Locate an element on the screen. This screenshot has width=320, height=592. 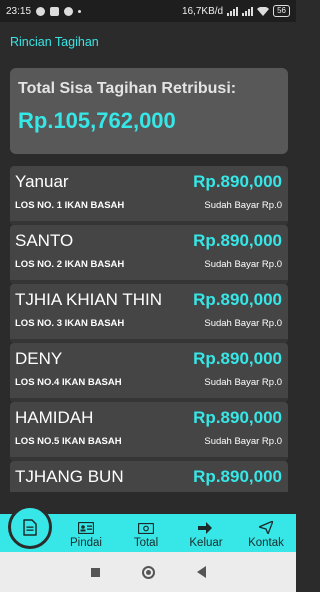
item-name: HAMIDAH is located at coordinates (54, 417).